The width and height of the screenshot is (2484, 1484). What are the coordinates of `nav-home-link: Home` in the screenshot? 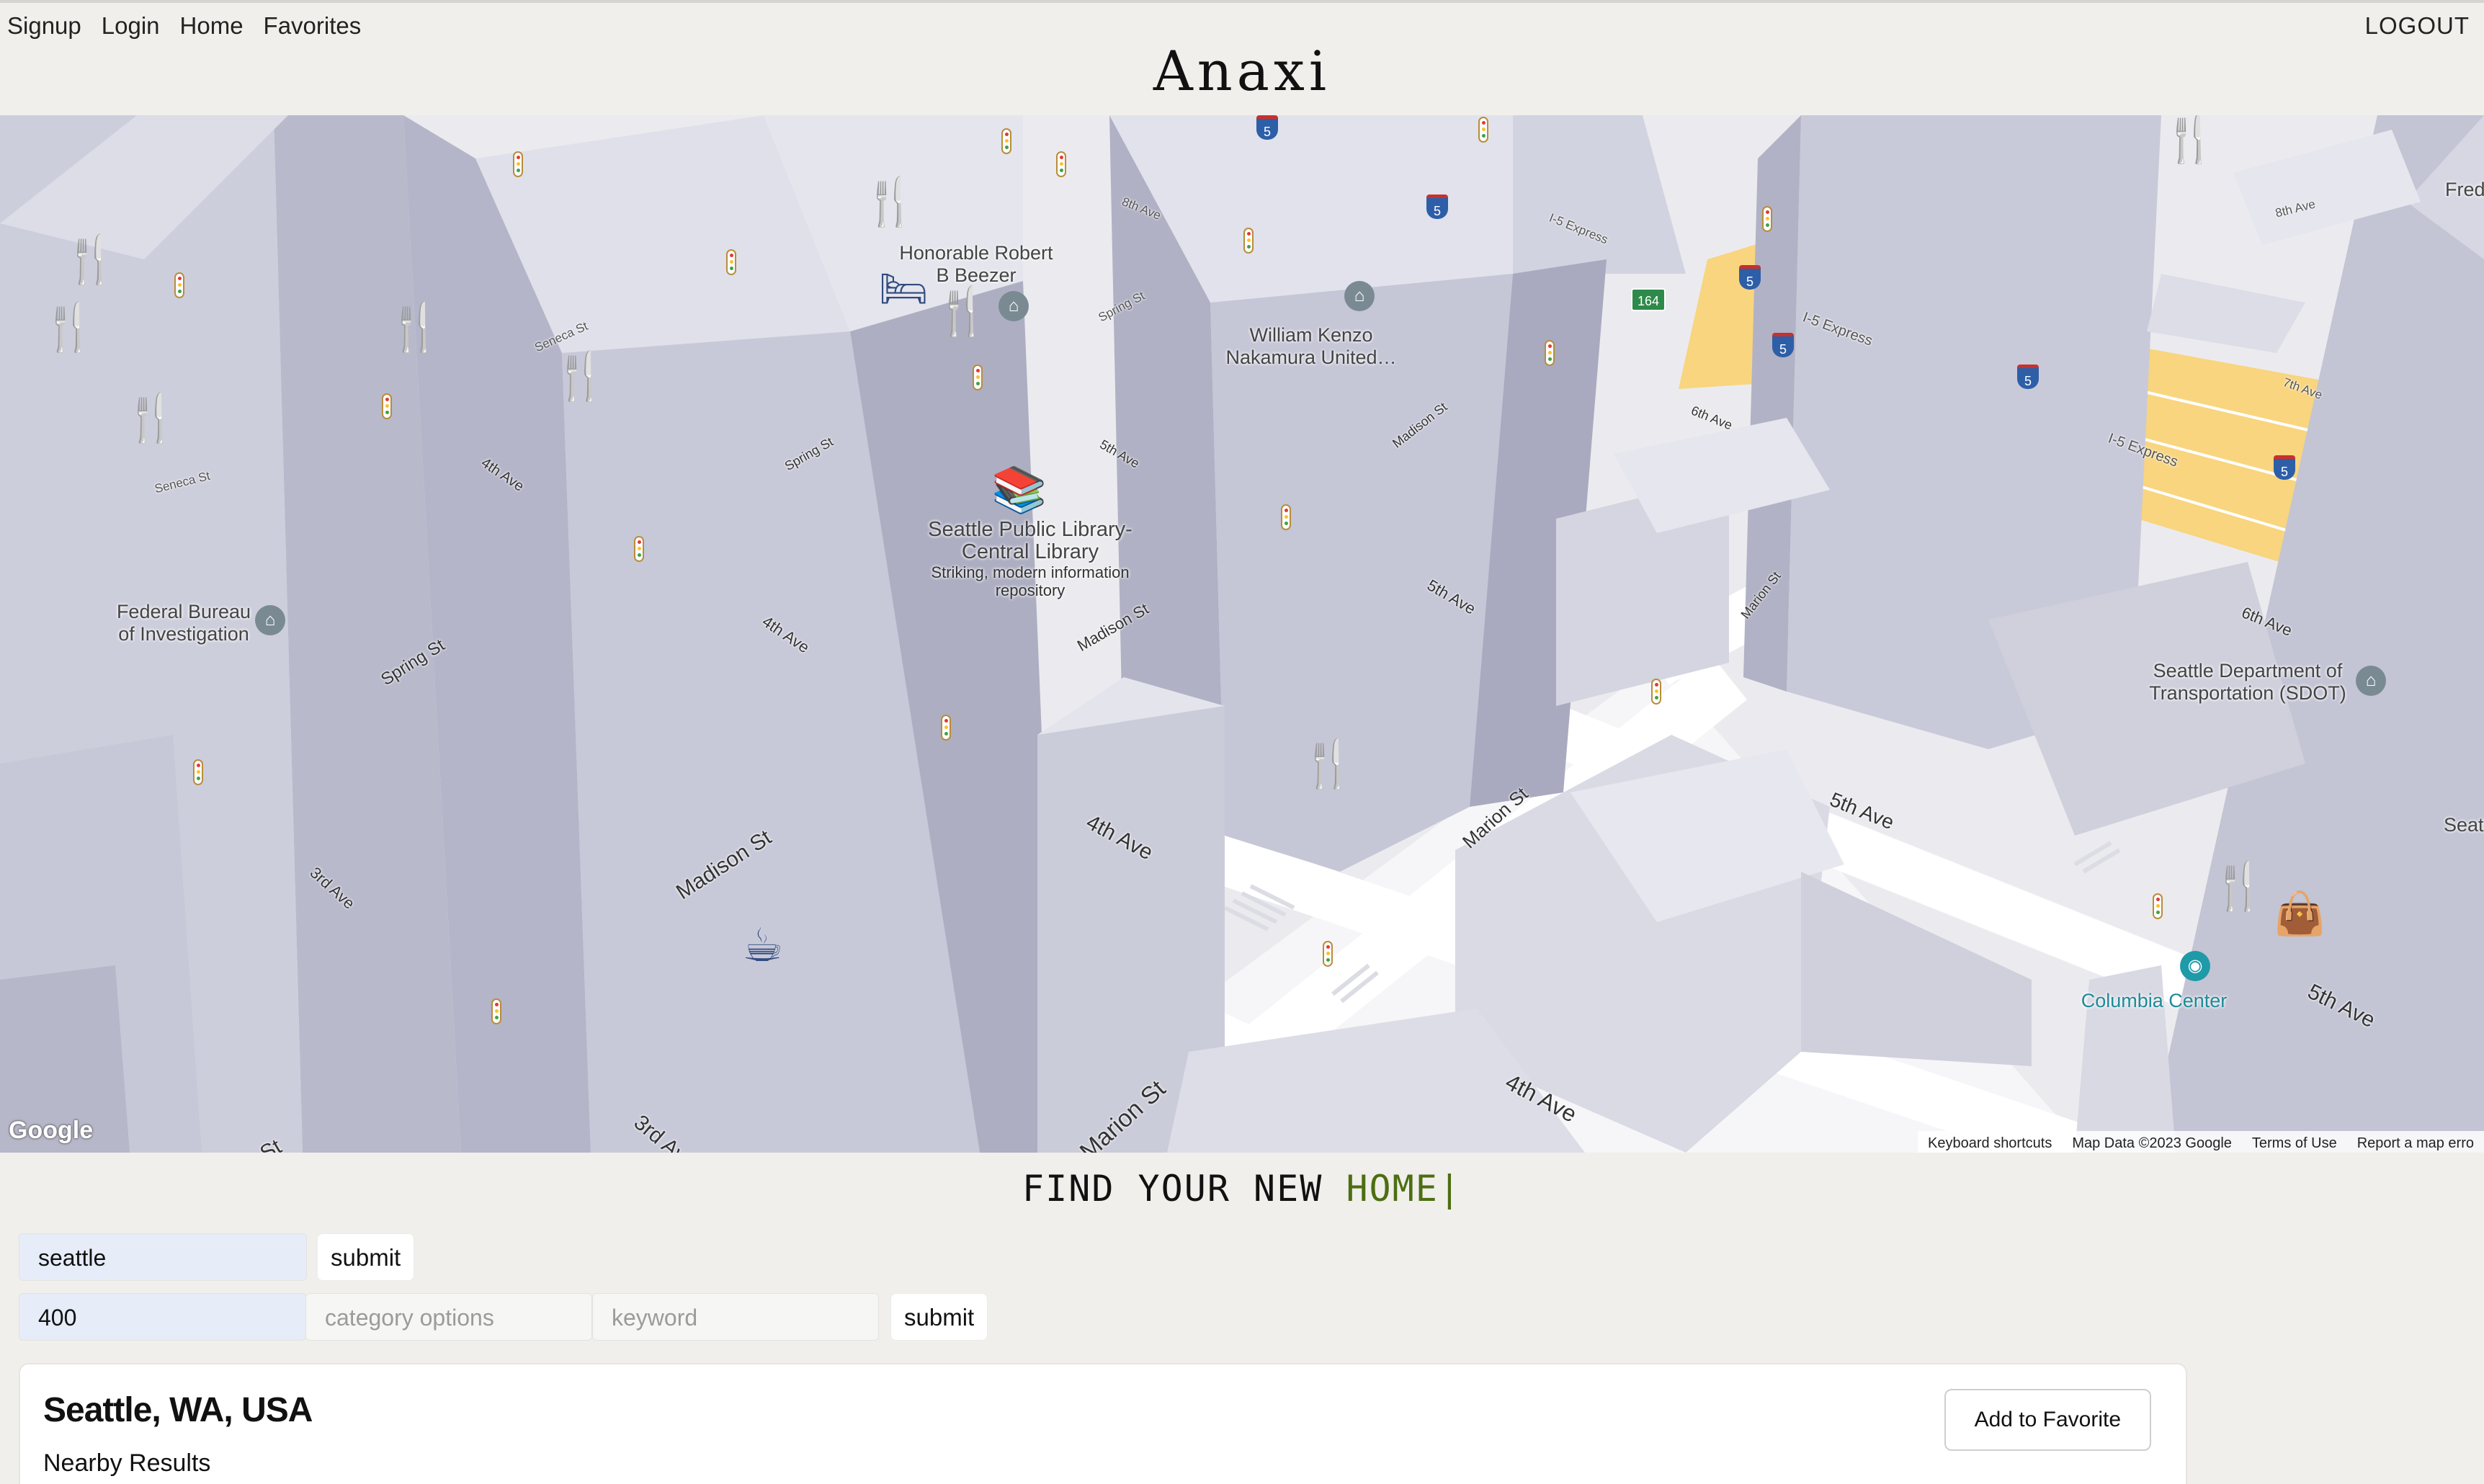 It's located at (212, 26).